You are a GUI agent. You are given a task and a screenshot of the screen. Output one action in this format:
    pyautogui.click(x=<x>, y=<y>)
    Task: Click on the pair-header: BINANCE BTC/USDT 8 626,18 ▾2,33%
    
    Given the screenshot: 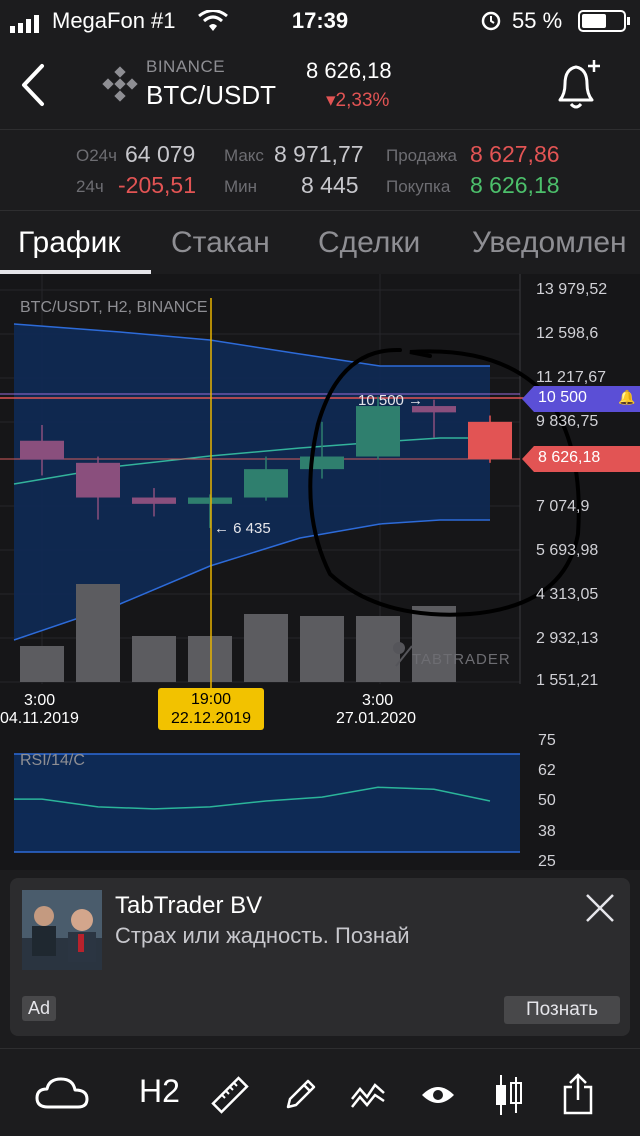 What is the action you would take?
    pyautogui.click(x=320, y=85)
    